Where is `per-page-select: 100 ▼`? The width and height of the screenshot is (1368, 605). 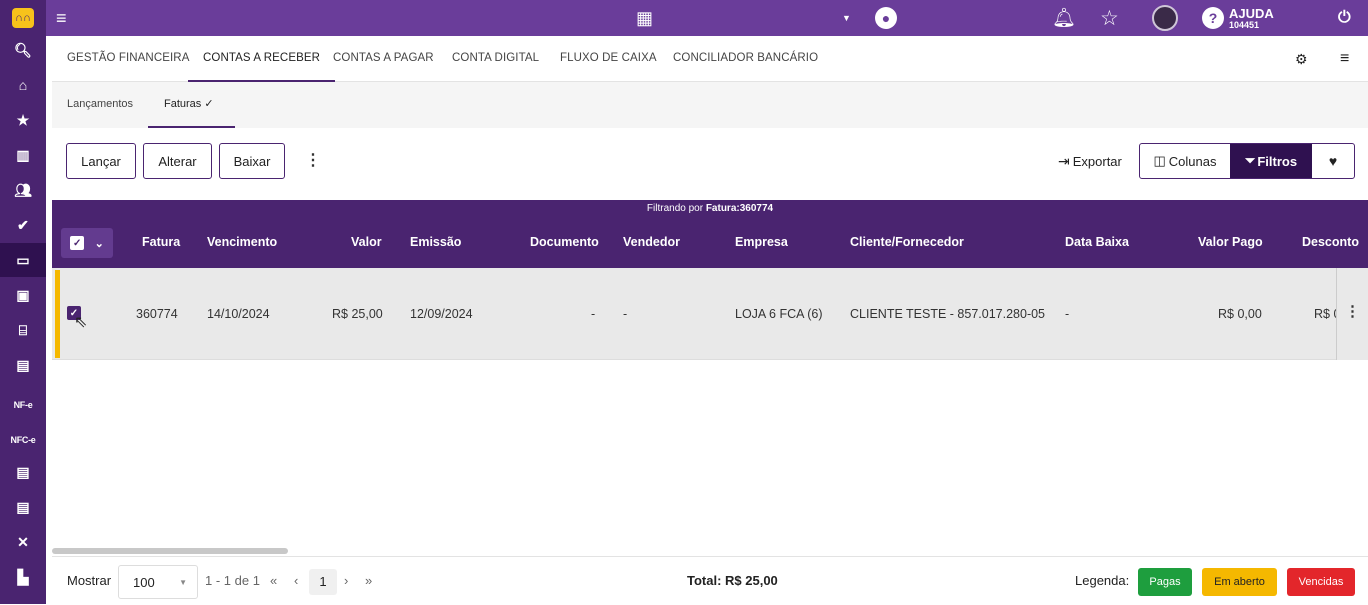
per-page-select: 100 ▼ is located at coordinates (158, 582).